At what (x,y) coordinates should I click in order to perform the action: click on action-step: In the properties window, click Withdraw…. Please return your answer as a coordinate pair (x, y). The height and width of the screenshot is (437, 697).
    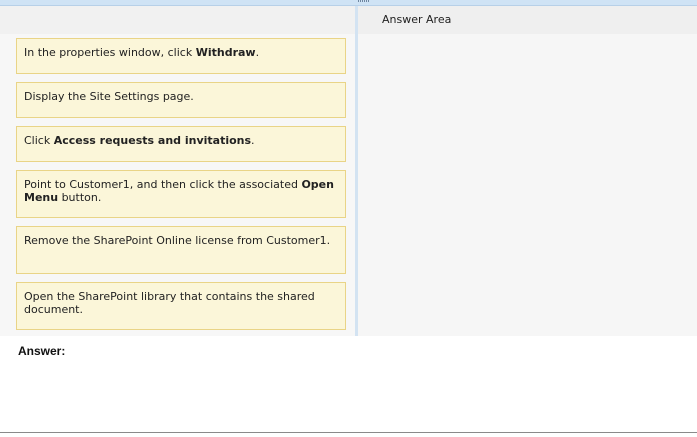
    Looking at the image, I should click on (181, 56).